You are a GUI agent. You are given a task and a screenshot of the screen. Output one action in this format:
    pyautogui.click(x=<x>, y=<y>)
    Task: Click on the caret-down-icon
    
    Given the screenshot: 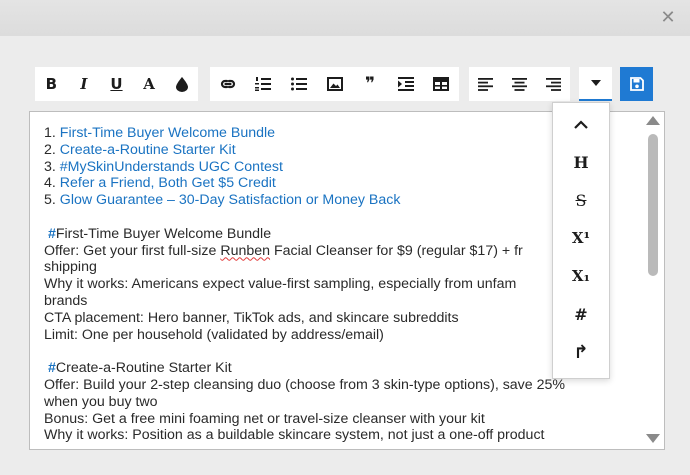 What is the action you would take?
    pyautogui.click(x=595, y=83)
    